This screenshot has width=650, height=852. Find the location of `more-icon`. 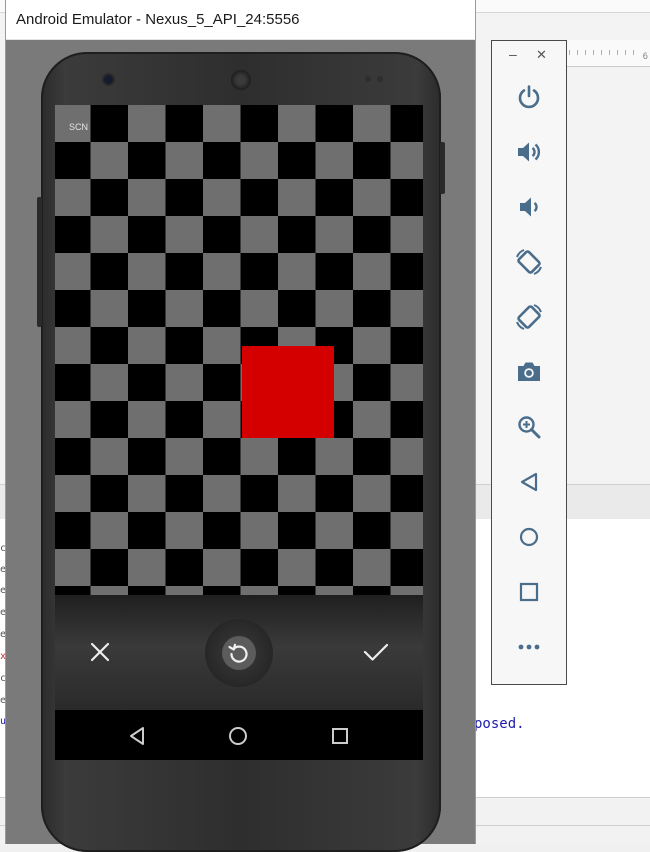

more-icon is located at coordinates (529, 647).